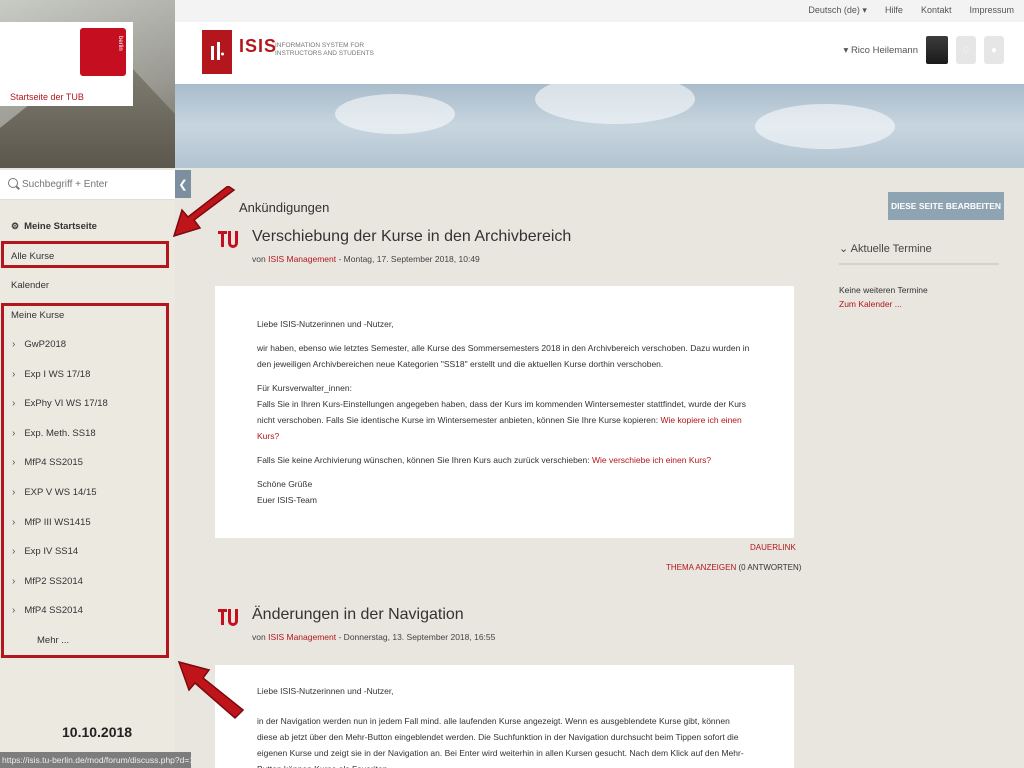 The height and width of the screenshot is (768, 1024). Describe the element at coordinates (60, 226) in the screenshot. I see `sidebar-item-label: Meine Startseite` at that location.